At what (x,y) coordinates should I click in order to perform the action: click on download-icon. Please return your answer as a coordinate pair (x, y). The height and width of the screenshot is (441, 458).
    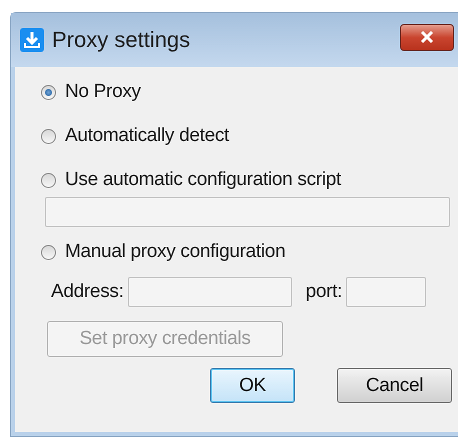
    Looking at the image, I should click on (32, 40).